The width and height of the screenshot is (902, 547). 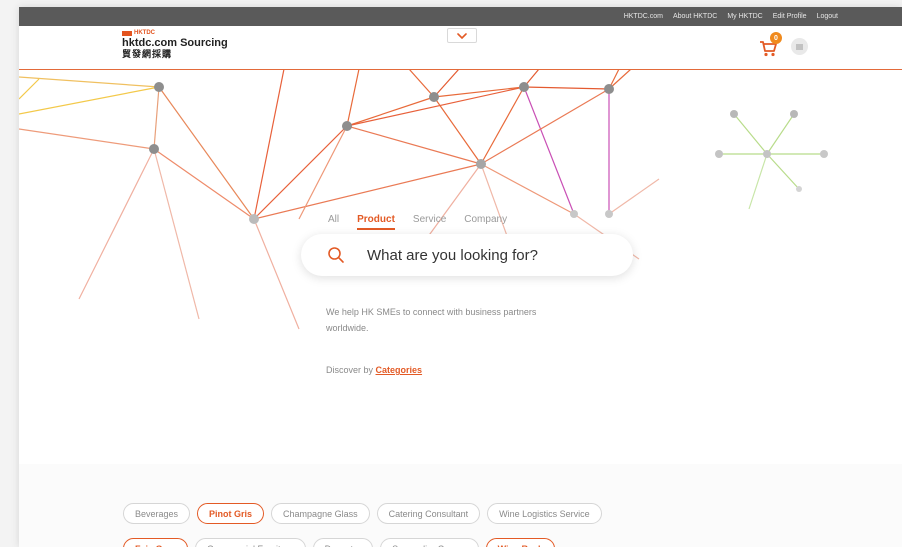 I want to click on discover-by-categories: Discover by Categories, so click(x=374, y=370).